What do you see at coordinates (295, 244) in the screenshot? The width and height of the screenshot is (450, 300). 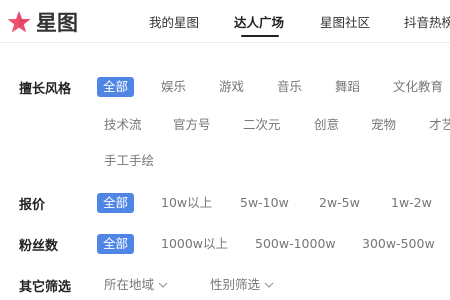 I see `fans-option-500w-1000w: 500w-1000w` at bounding box center [295, 244].